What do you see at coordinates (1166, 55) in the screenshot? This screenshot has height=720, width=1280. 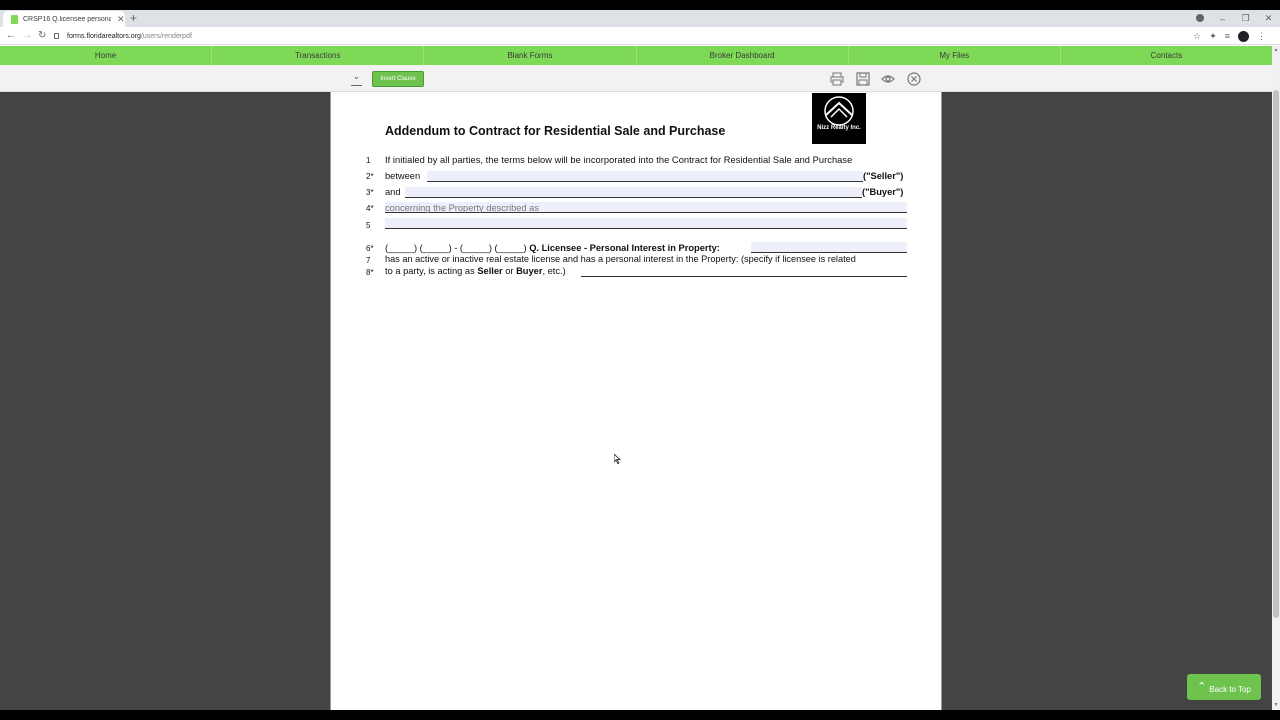 I see `nav-contacts: Contacts` at bounding box center [1166, 55].